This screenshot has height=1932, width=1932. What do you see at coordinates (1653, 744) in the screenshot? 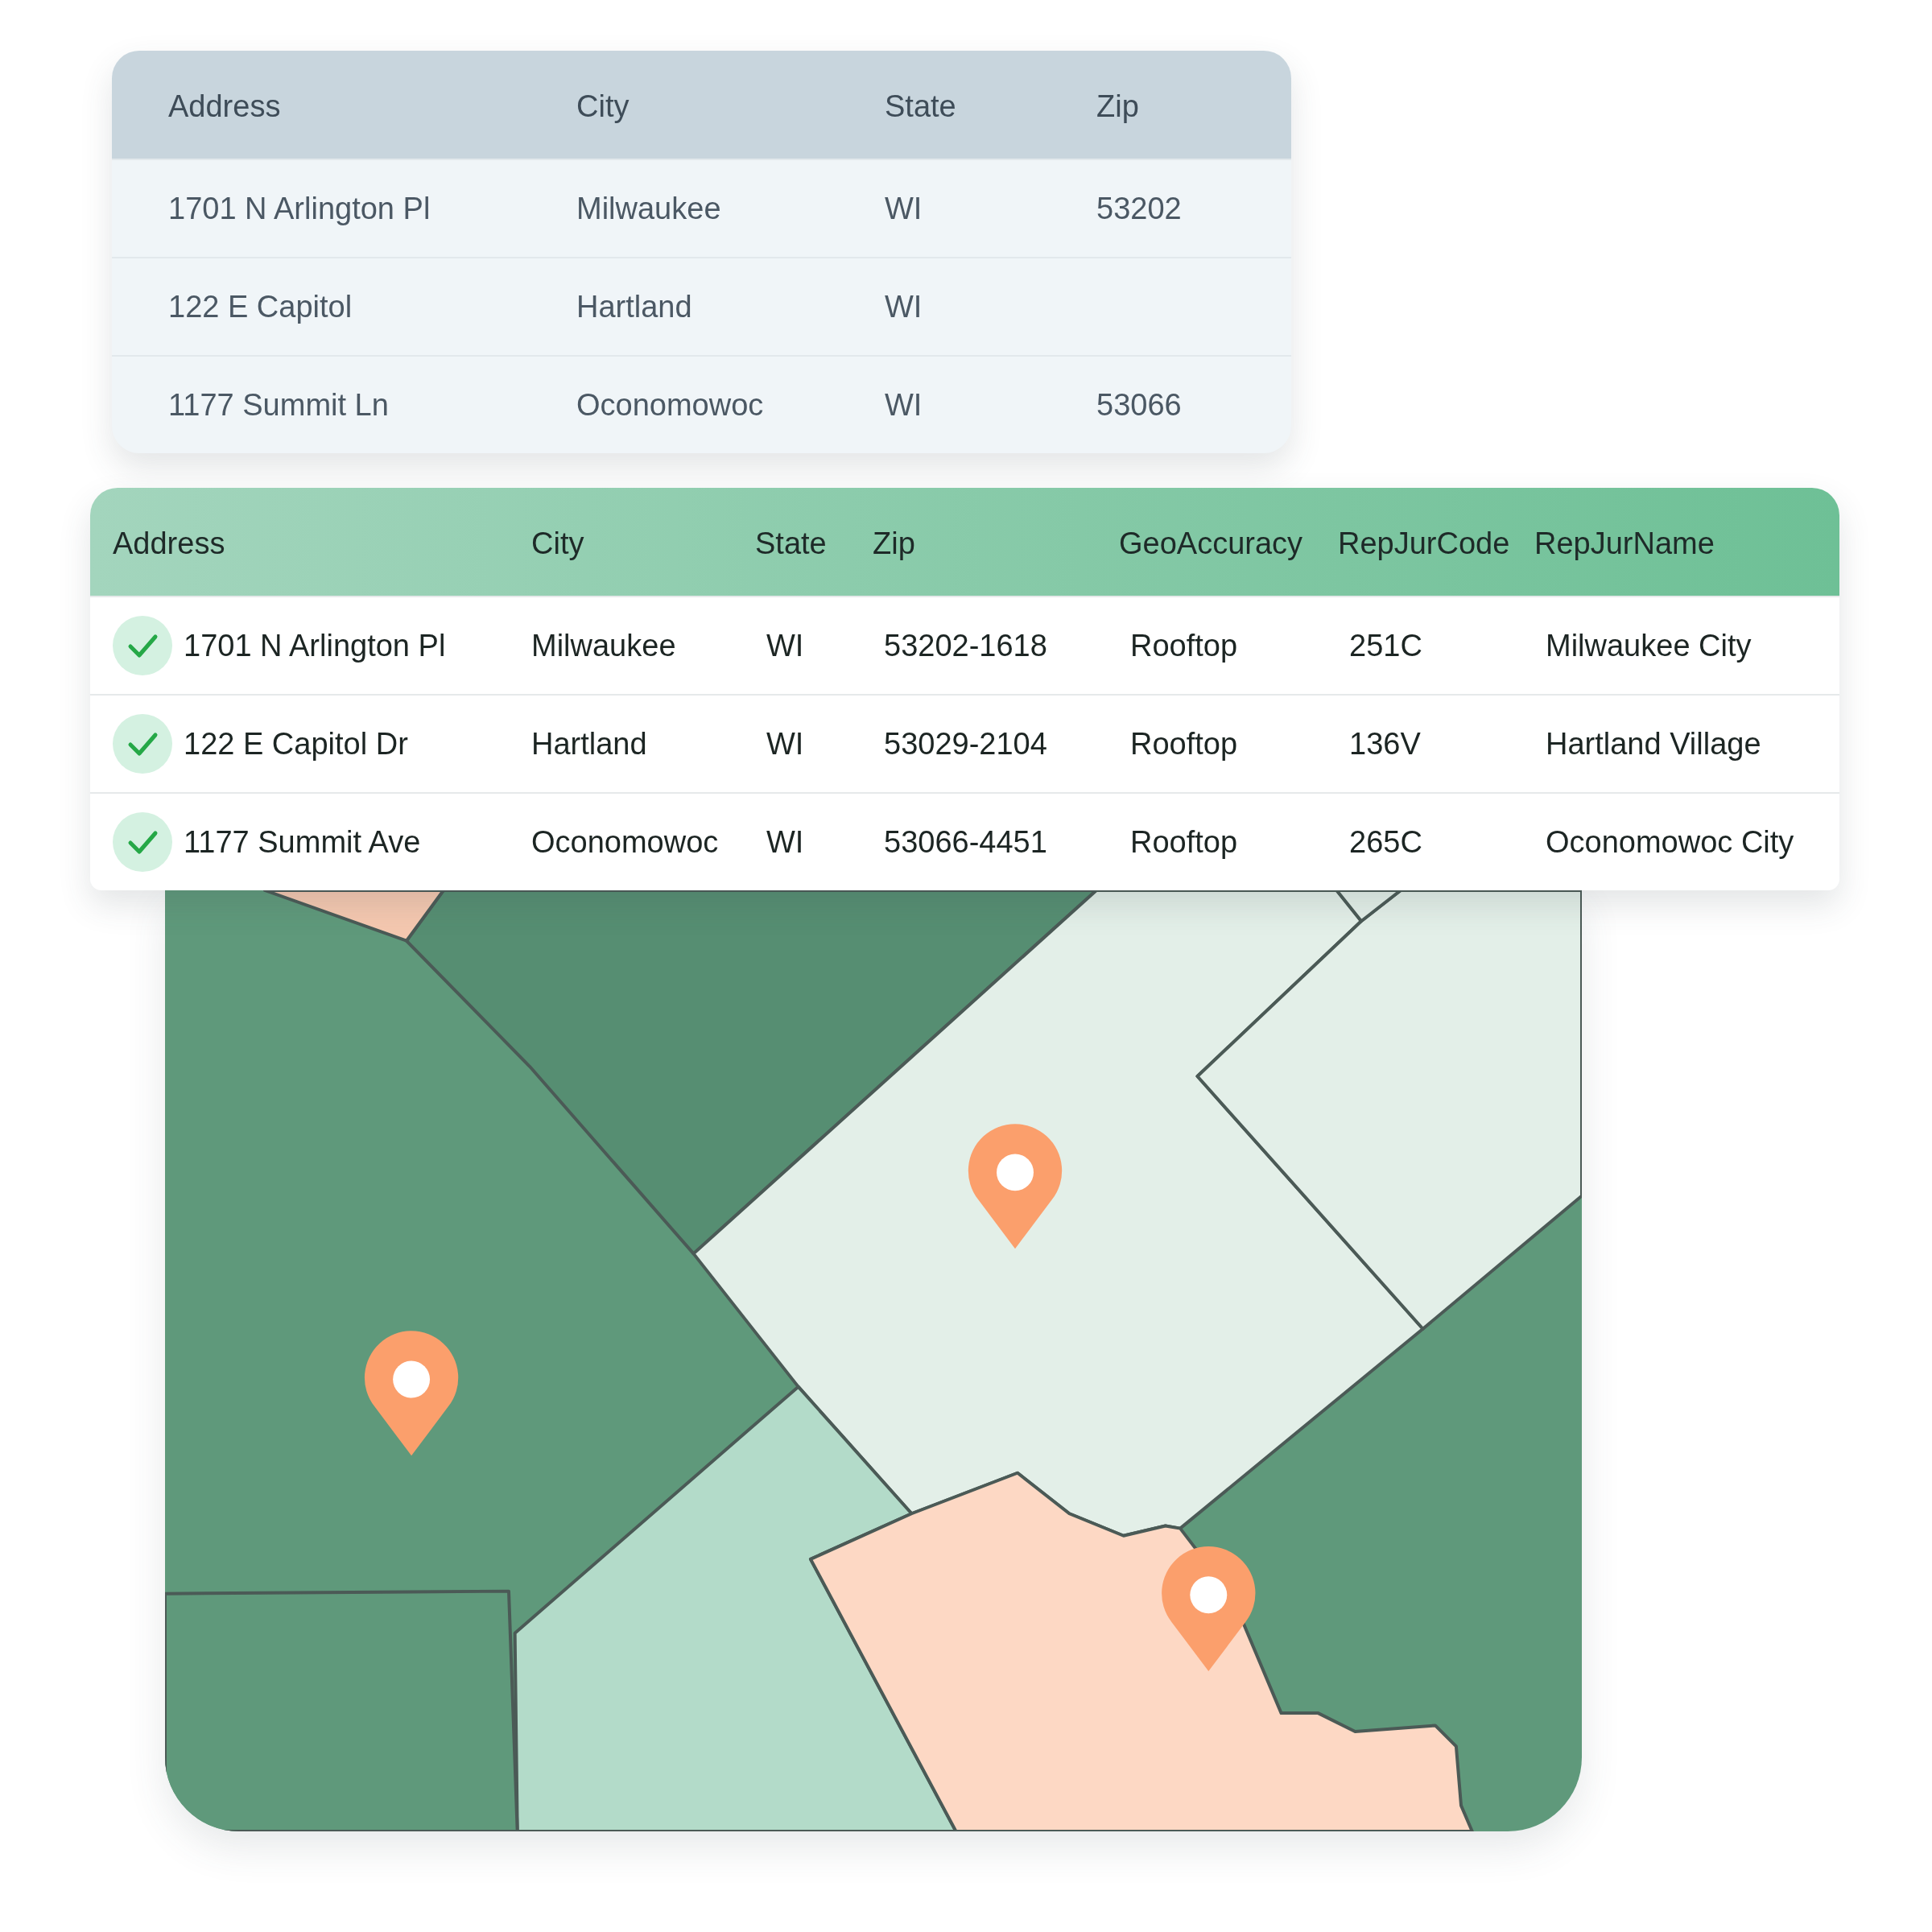
I see `table-cell-text: Hartland Village` at bounding box center [1653, 744].